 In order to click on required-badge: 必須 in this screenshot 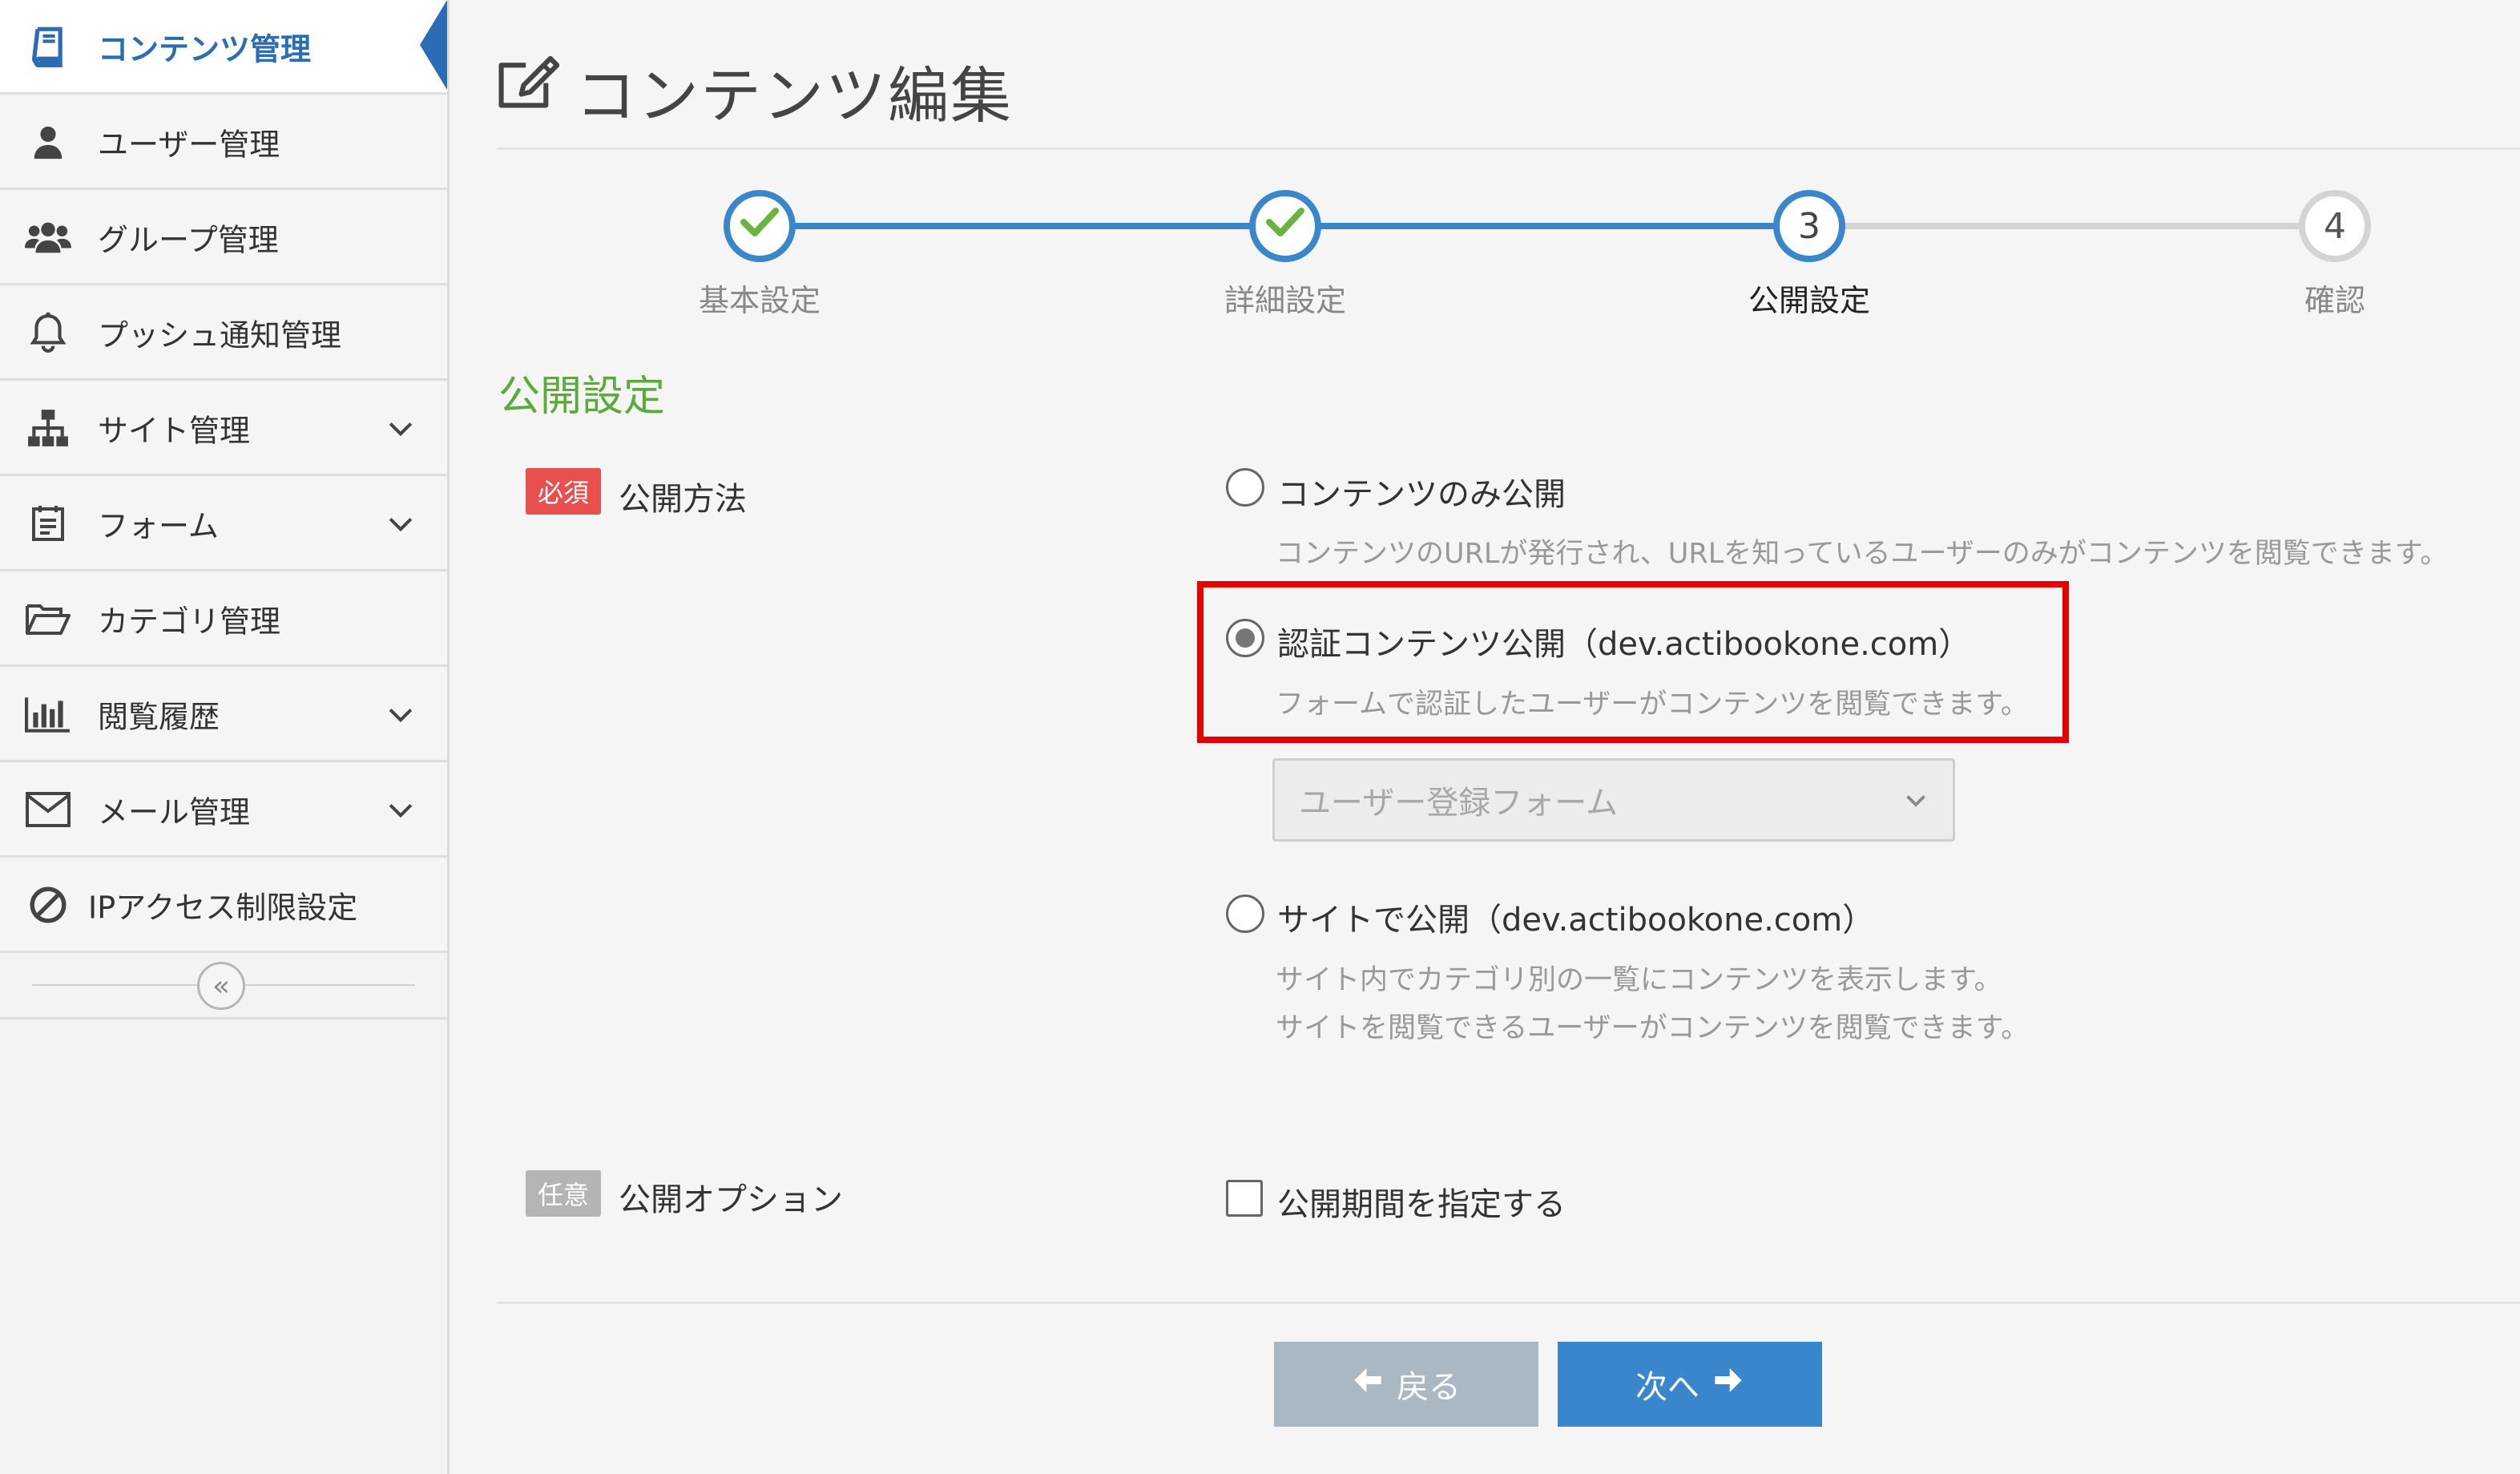, I will do `click(563, 491)`.